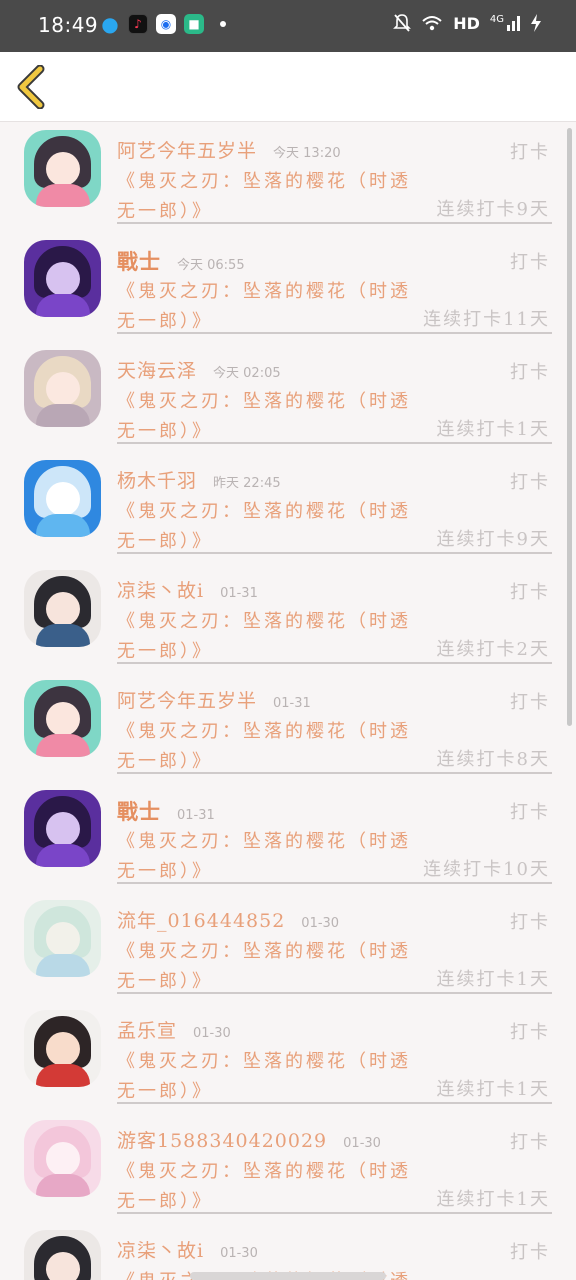 The image size is (576, 1280). I want to click on status-indicators: HD 4G, so click(467, 23).